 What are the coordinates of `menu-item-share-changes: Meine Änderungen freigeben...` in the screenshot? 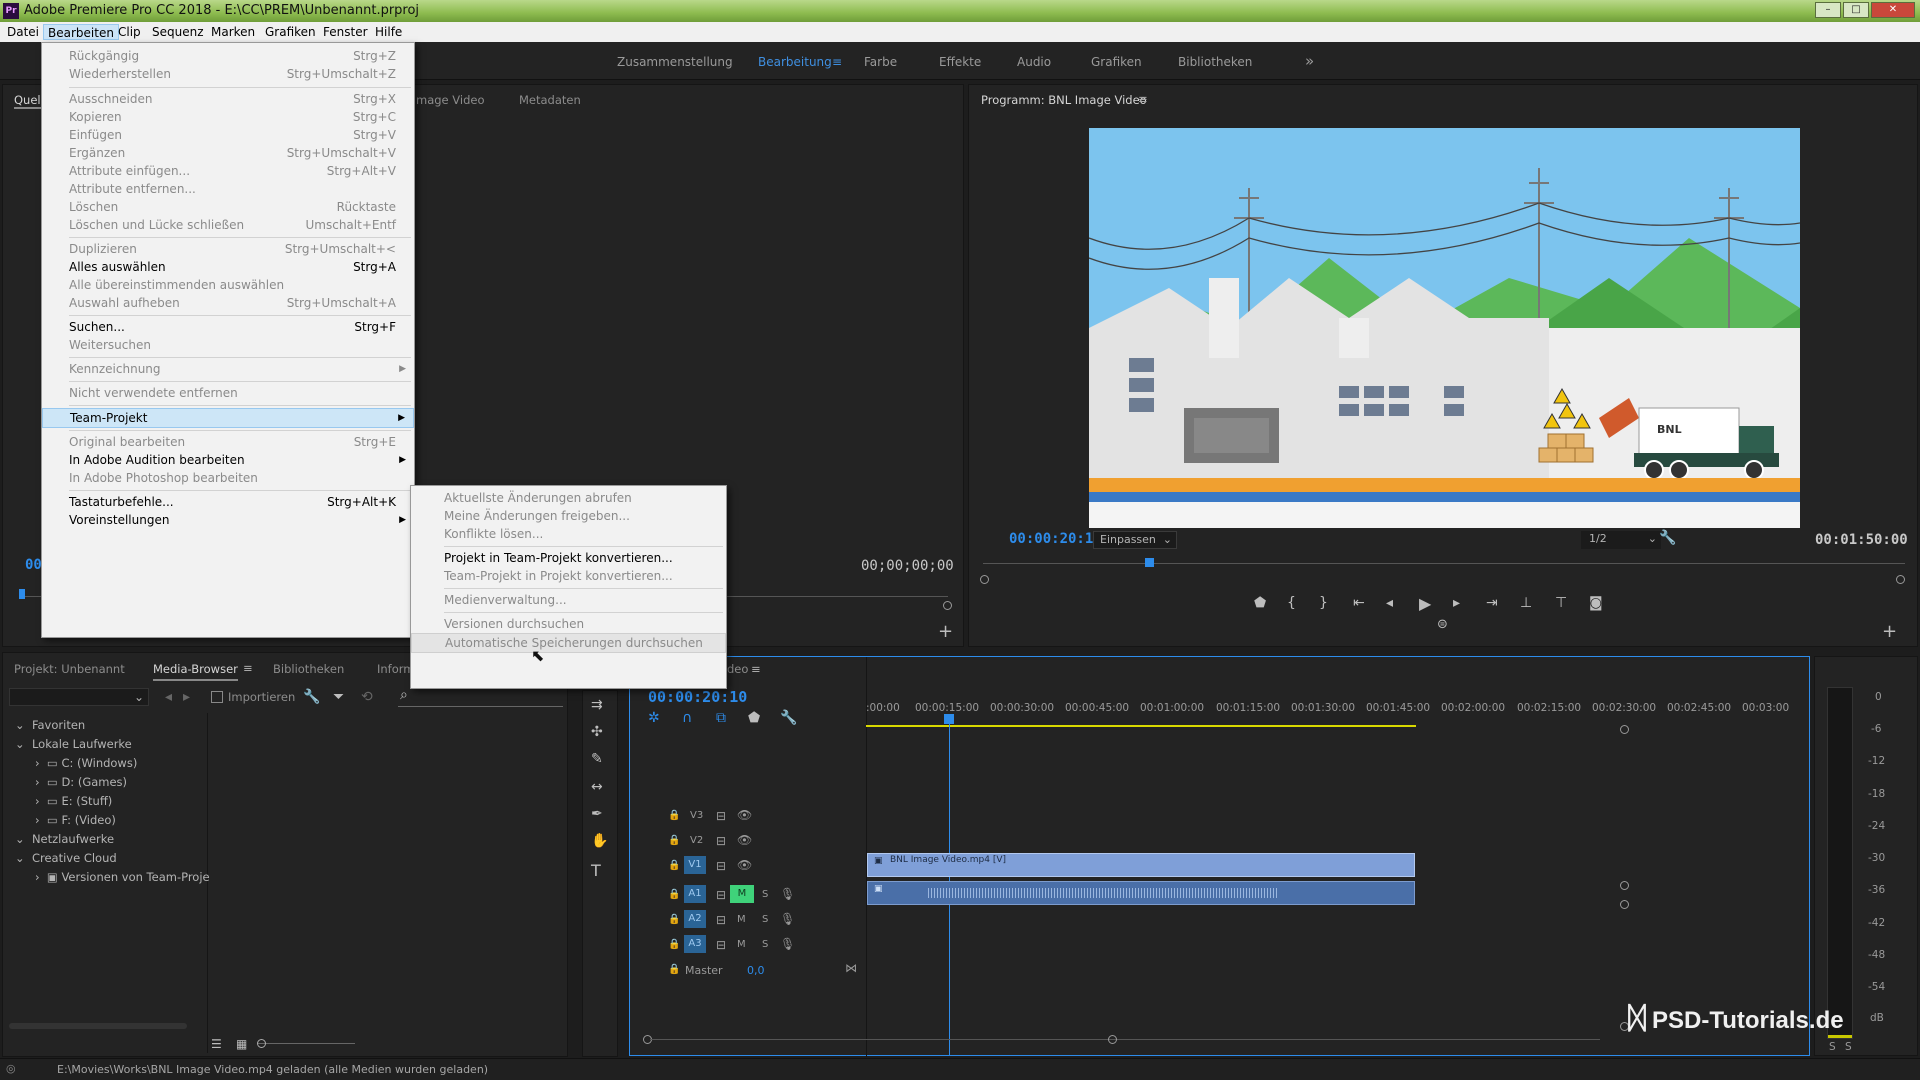 It's located at (568, 516).